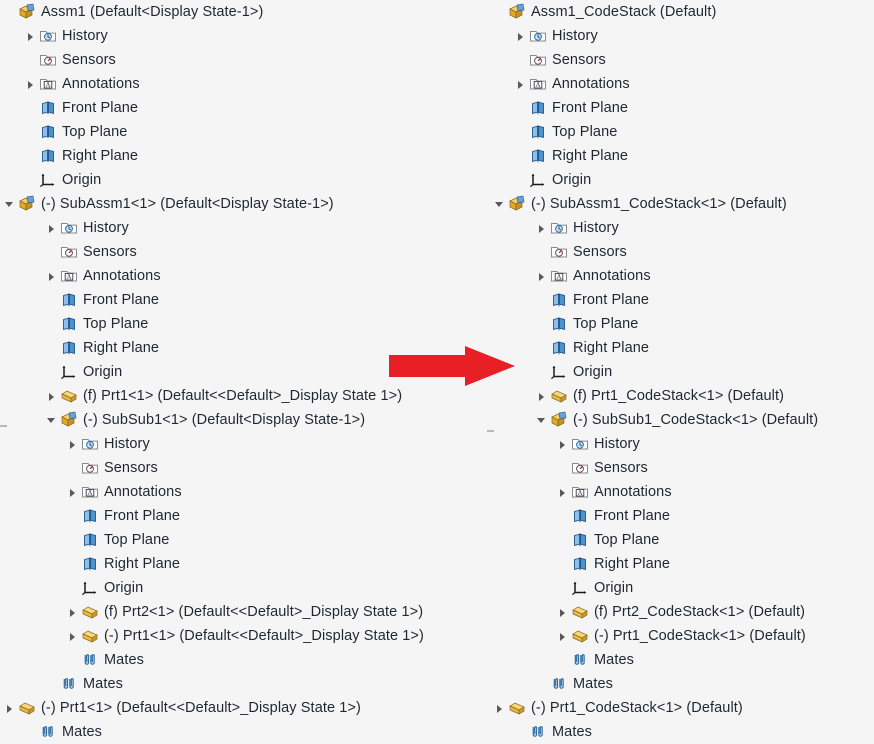 The image size is (874, 744). What do you see at coordinates (69, 276) in the screenshot?
I see `annotations-icon: A` at bounding box center [69, 276].